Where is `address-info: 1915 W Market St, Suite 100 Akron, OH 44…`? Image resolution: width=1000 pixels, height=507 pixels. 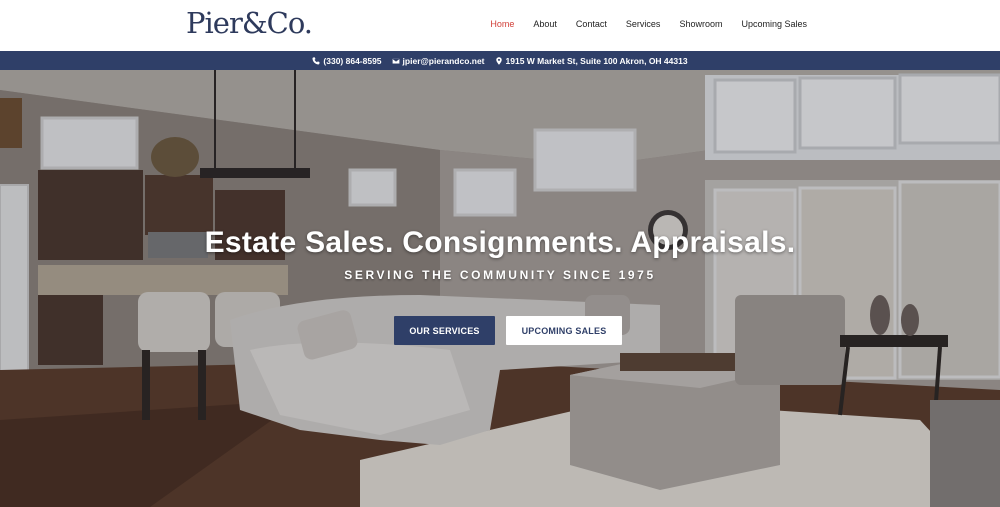
address-info: 1915 W Market St, Suite 100 Akron, OH 44… is located at coordinates (591, 61).